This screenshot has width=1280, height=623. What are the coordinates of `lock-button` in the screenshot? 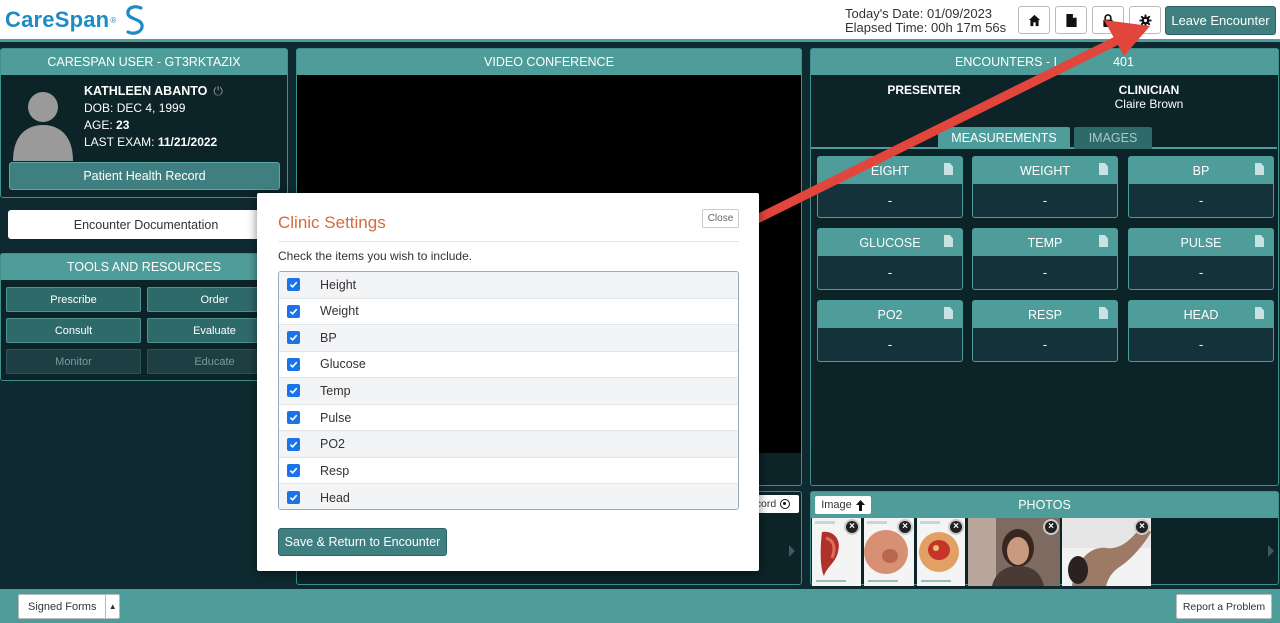 It's located at (1108, 20).